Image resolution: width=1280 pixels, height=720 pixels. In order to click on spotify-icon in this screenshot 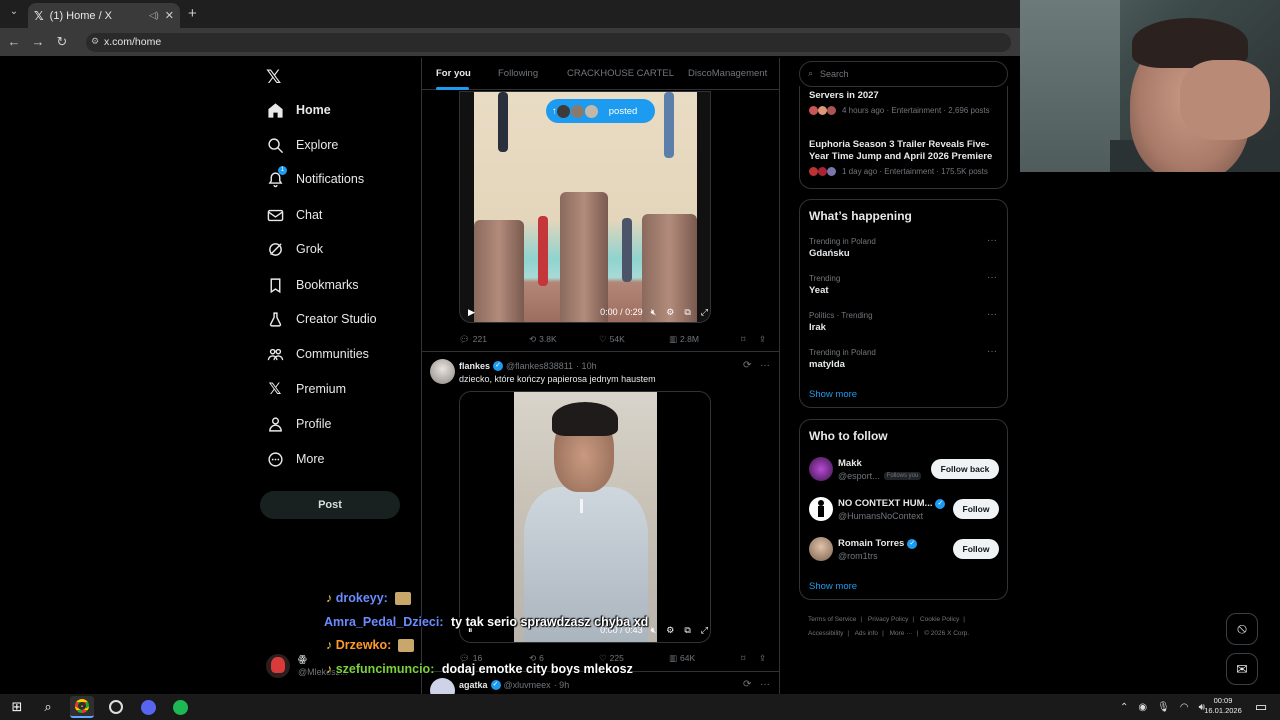, I will do `click(180, 707)`.